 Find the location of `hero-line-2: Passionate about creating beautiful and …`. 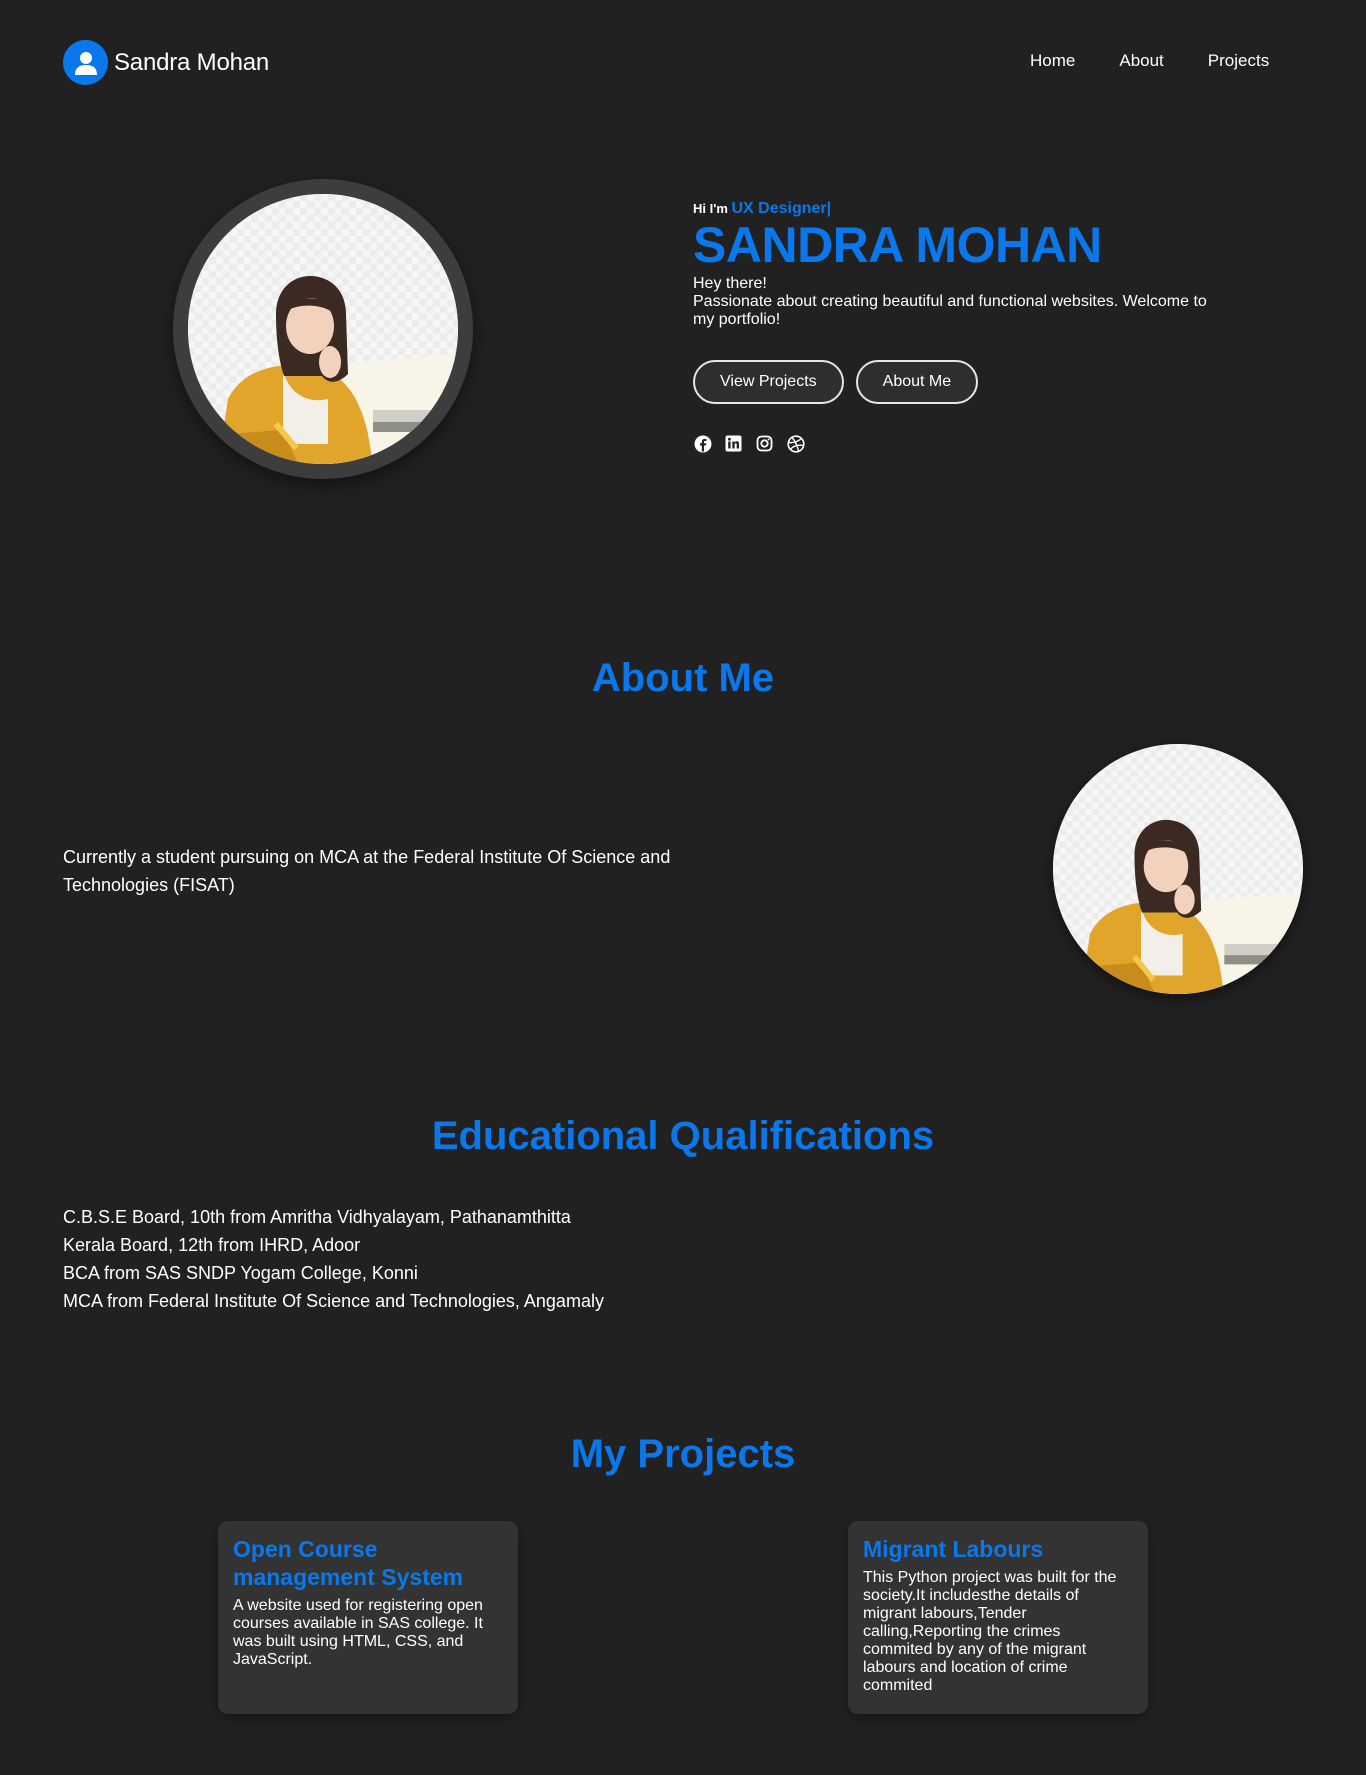

hero-line-2: Passionate about creating beautiful and … is located at coordinates (950, 310).